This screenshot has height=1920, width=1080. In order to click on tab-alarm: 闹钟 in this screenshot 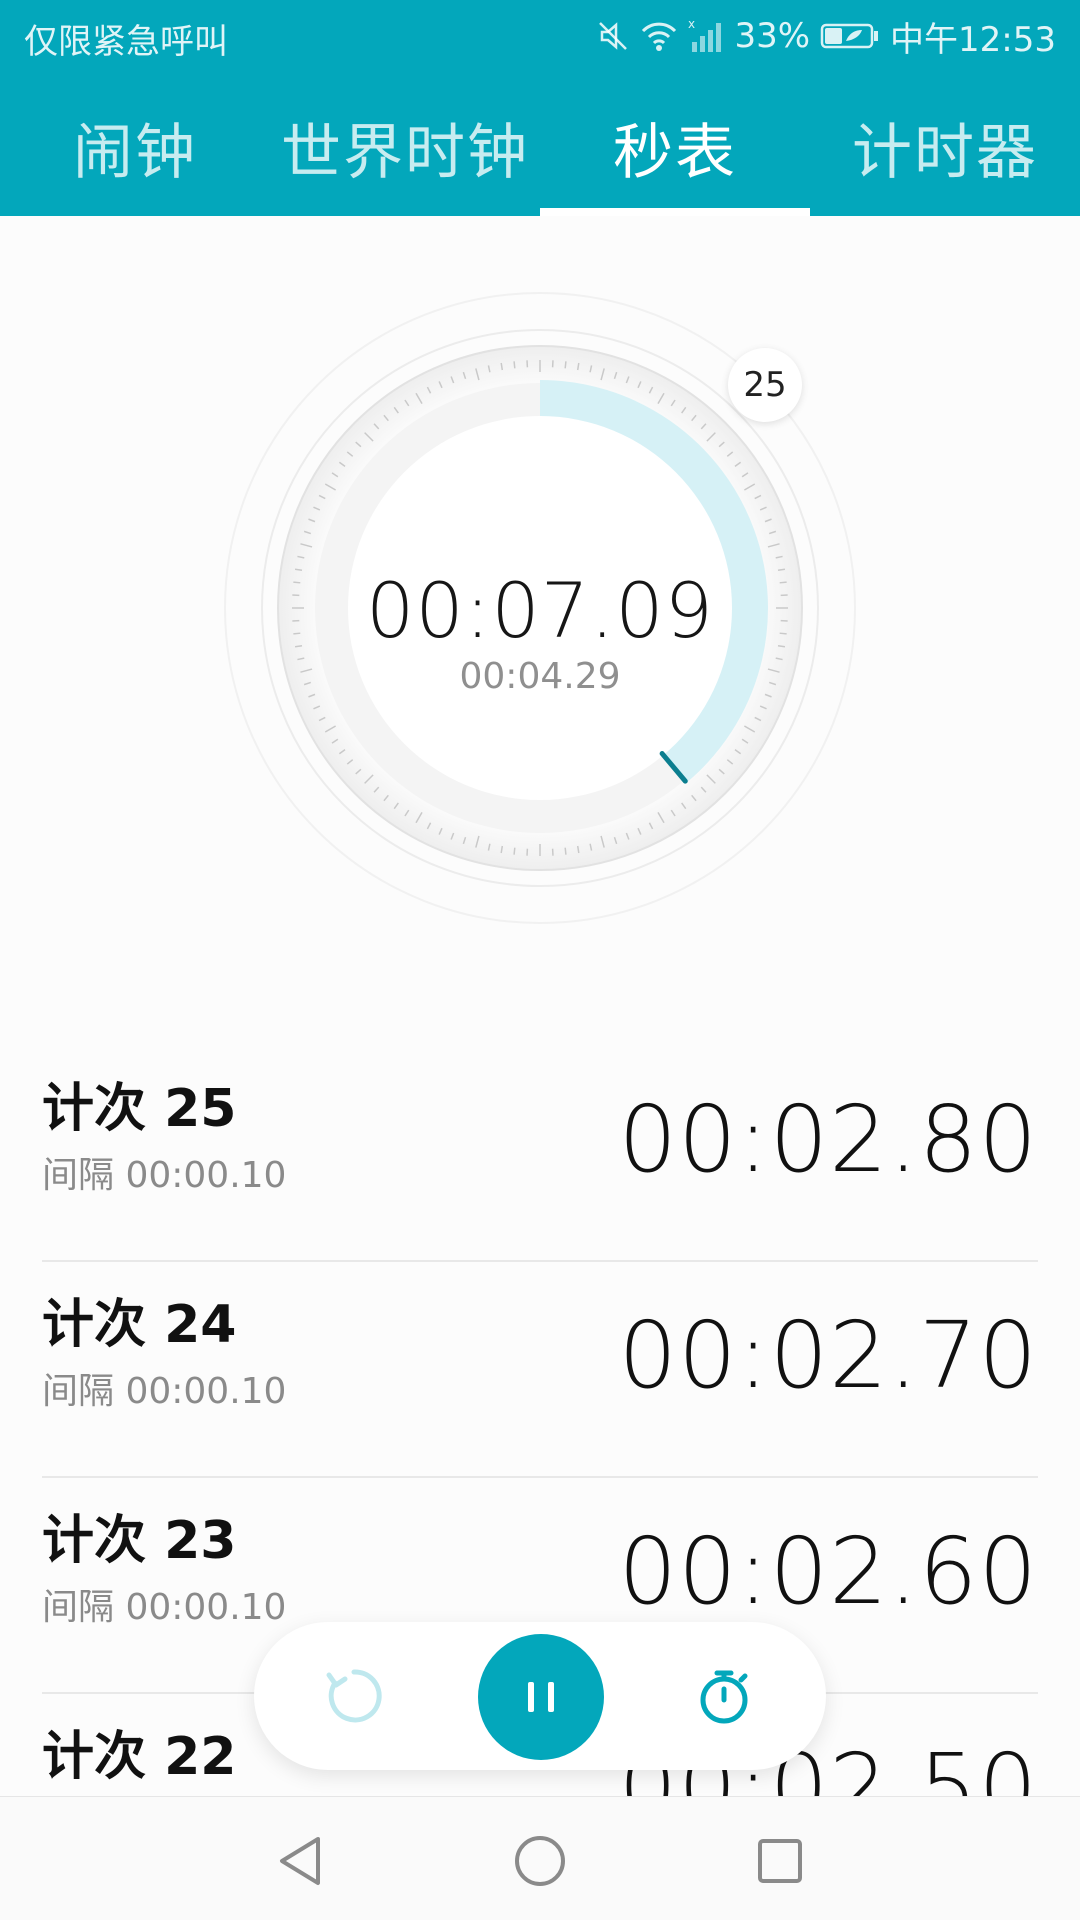, I will do `click(135, 153)`.